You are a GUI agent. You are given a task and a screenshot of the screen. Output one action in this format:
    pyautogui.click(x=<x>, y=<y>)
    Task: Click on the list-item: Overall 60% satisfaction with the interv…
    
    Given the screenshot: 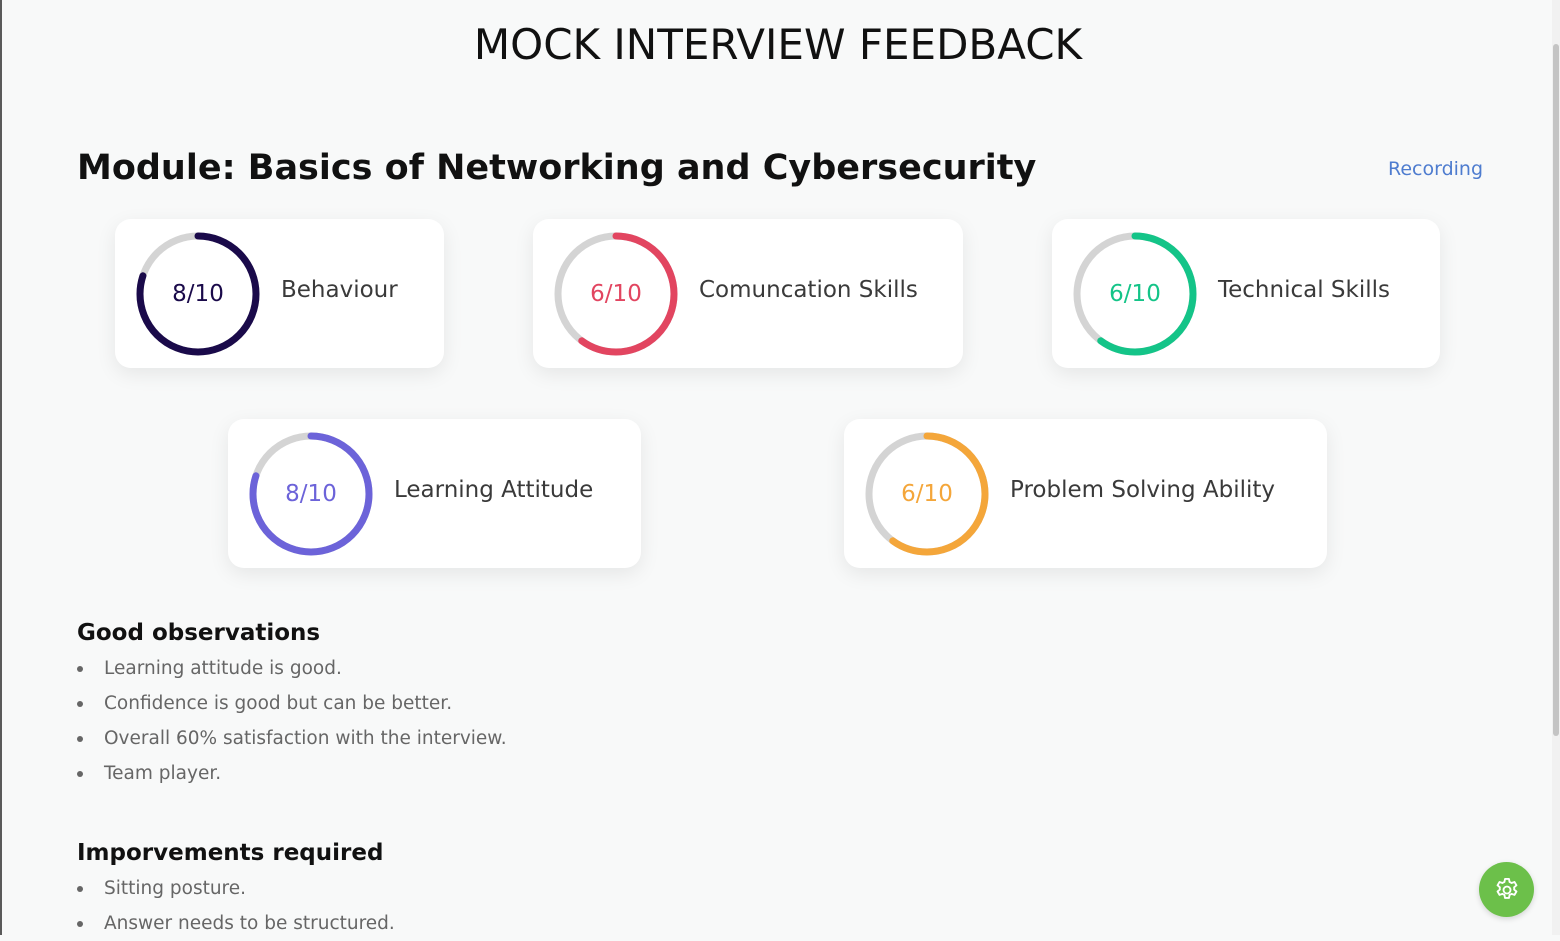 What is the action you would take?
    pyautogui.click(x=292, y=738)
    